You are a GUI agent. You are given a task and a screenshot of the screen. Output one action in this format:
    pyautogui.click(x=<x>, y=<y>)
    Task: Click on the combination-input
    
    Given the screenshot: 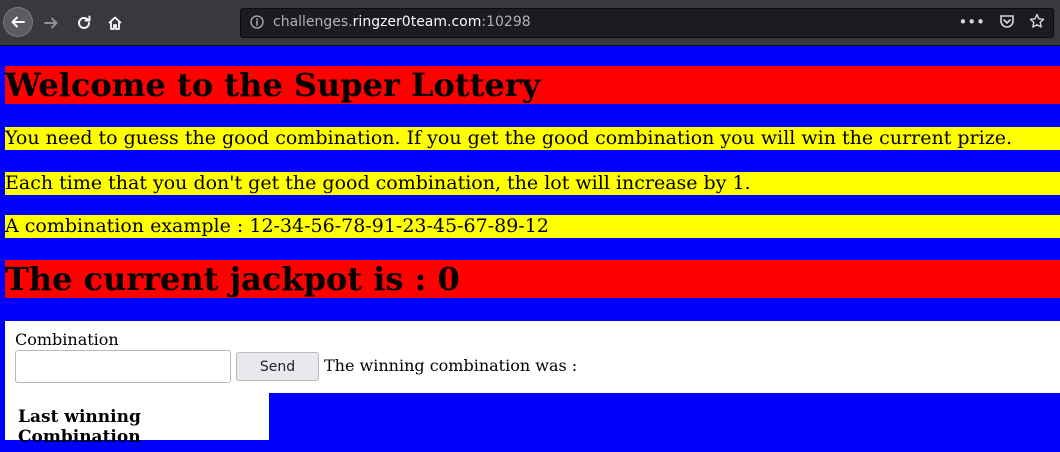 What is the action you would take?
    pyautogui.click(x=123, y=366)
    